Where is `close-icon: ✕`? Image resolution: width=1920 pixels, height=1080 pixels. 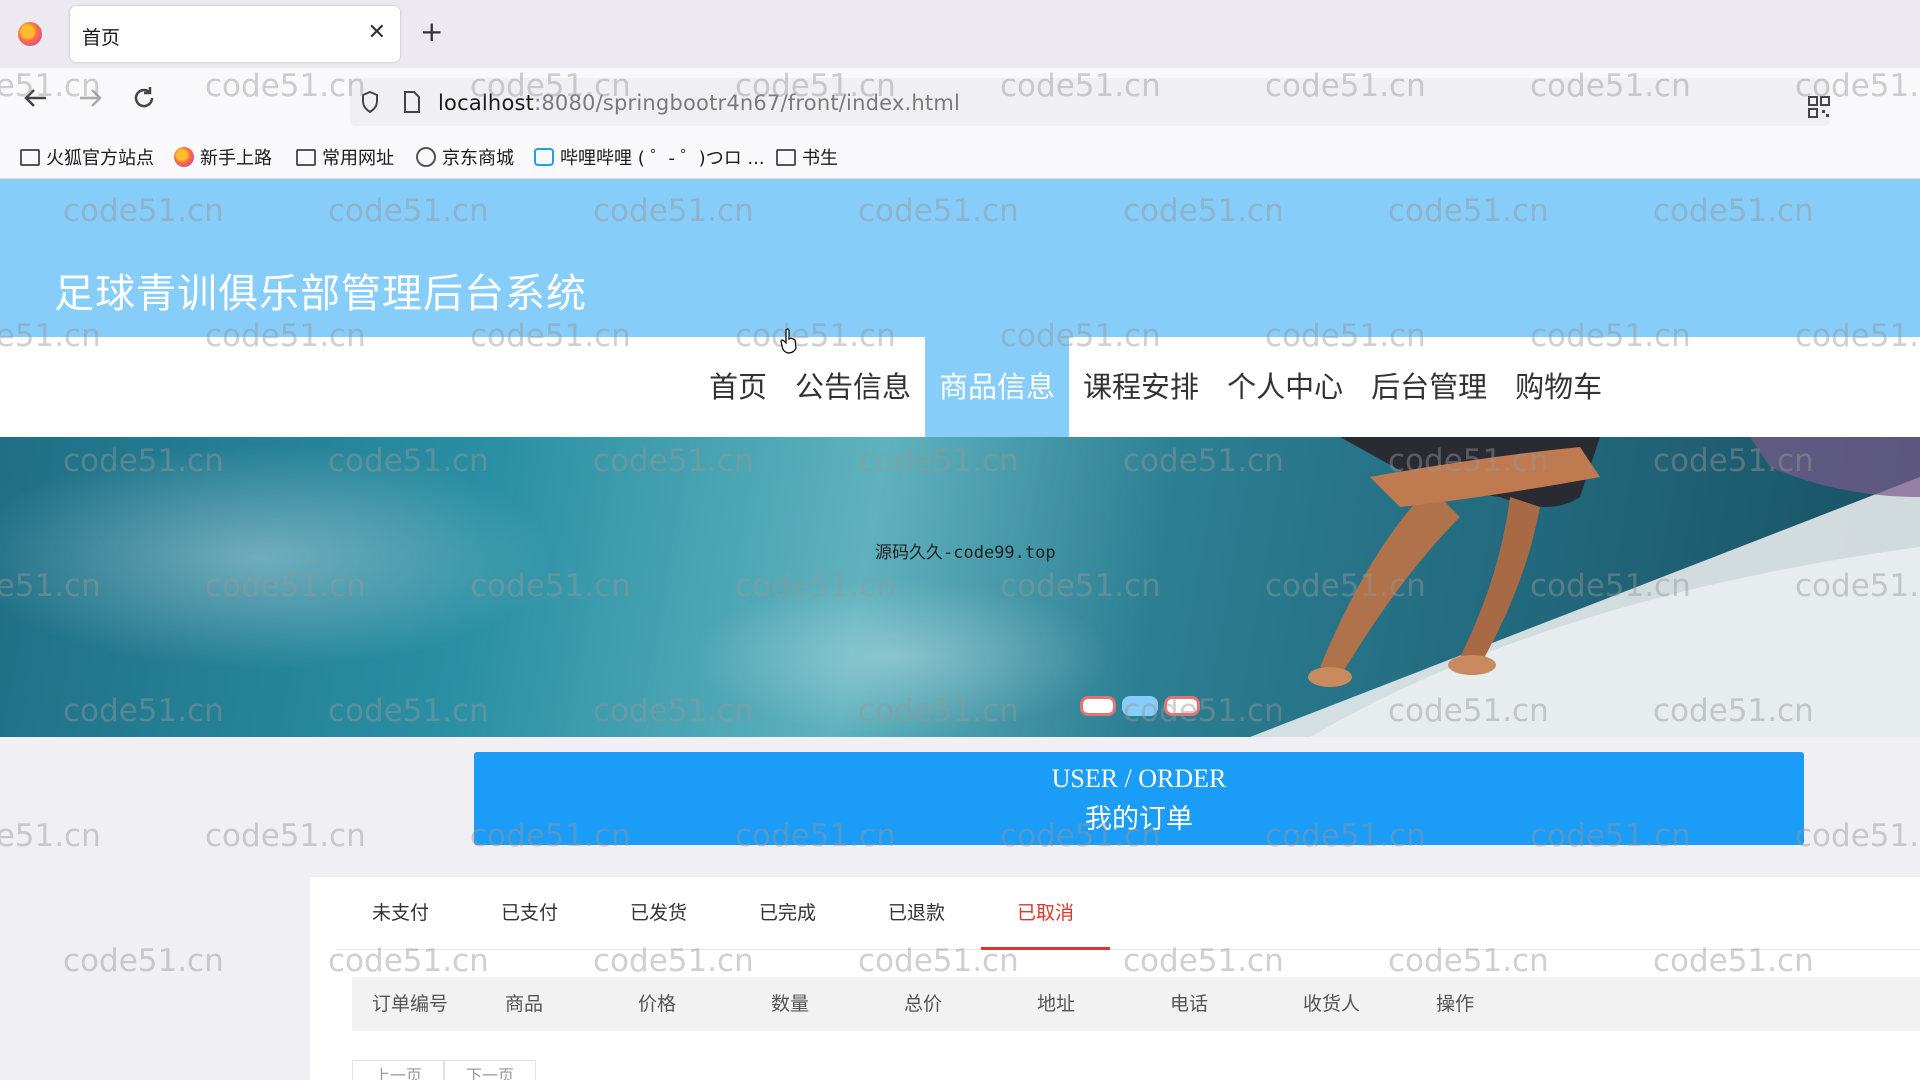 close-icon: ✕ is located at coordinates (377, 32).